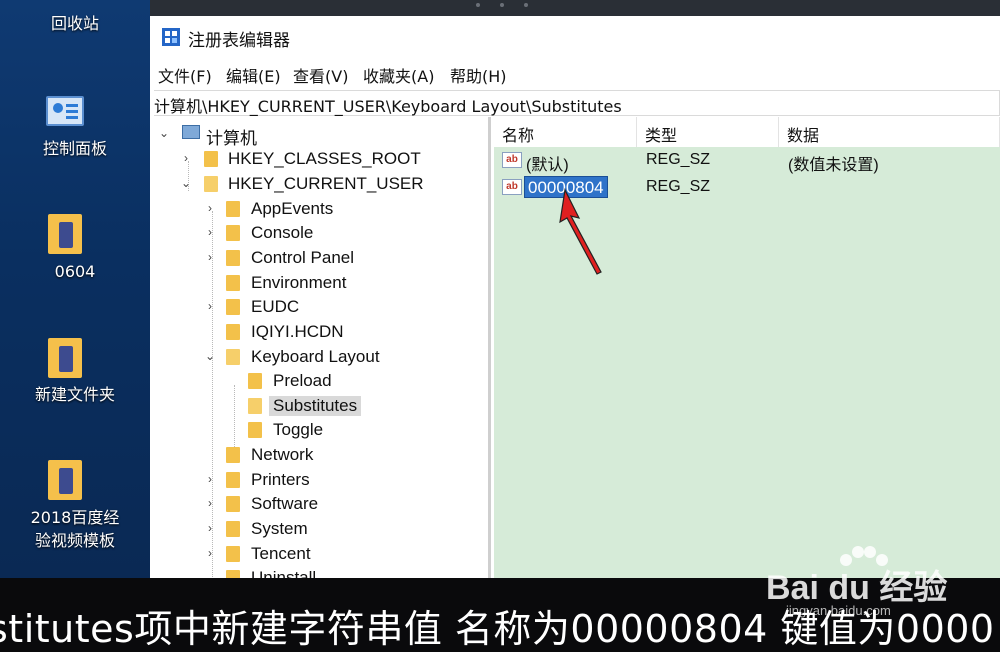  I want to click on menu-bar: 文件(F) 编辑(E) 查看(V) 收藏夹(A) 帮助(H), so click(575, 74).